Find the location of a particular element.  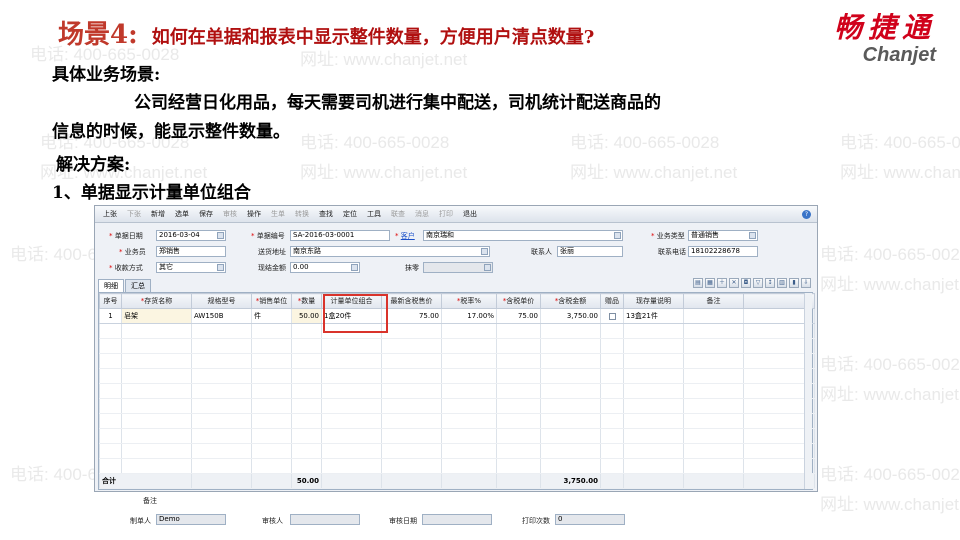

biztype-select: 普通销售 is located at coordinates (723, 235).